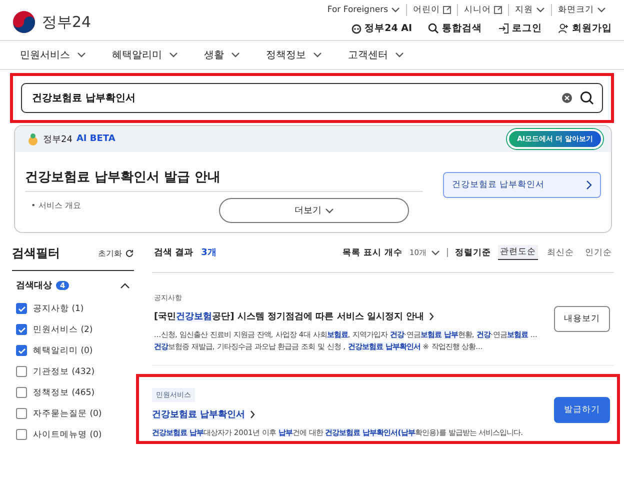  Describe the element at coordinates (208, 253) in the screenshot. I see `results-count: 3개` at that location.